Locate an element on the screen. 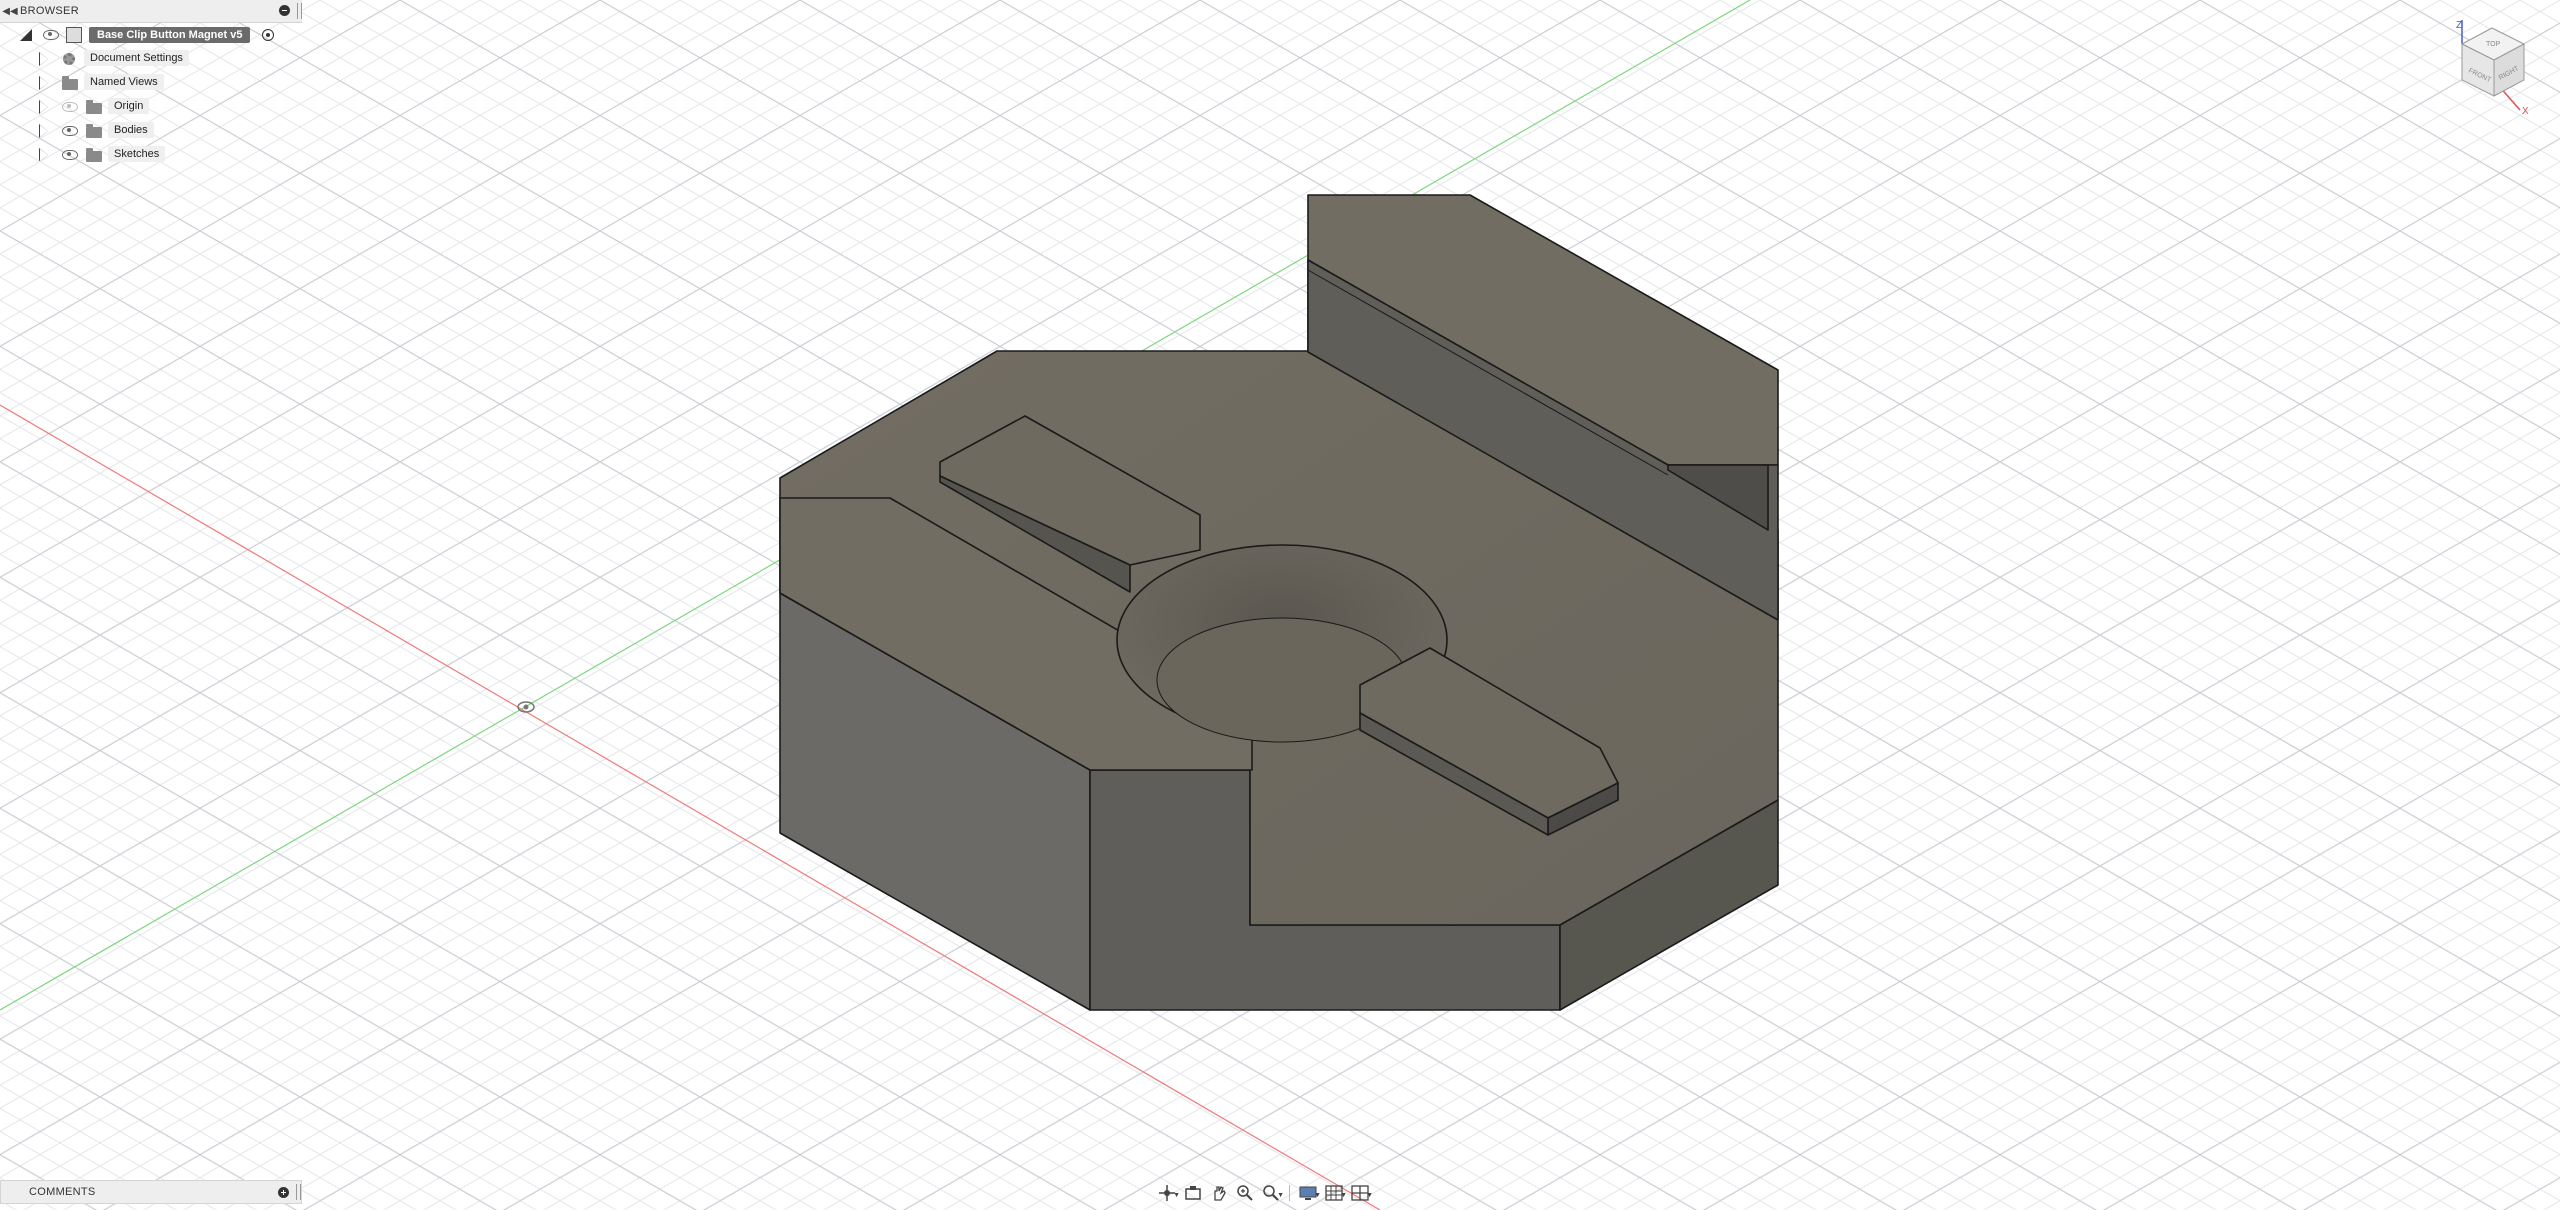 Image resolution: width=2560 pixels, height=1210 pixels. browser-item-label: Origin is located at coordinates (129, 106).